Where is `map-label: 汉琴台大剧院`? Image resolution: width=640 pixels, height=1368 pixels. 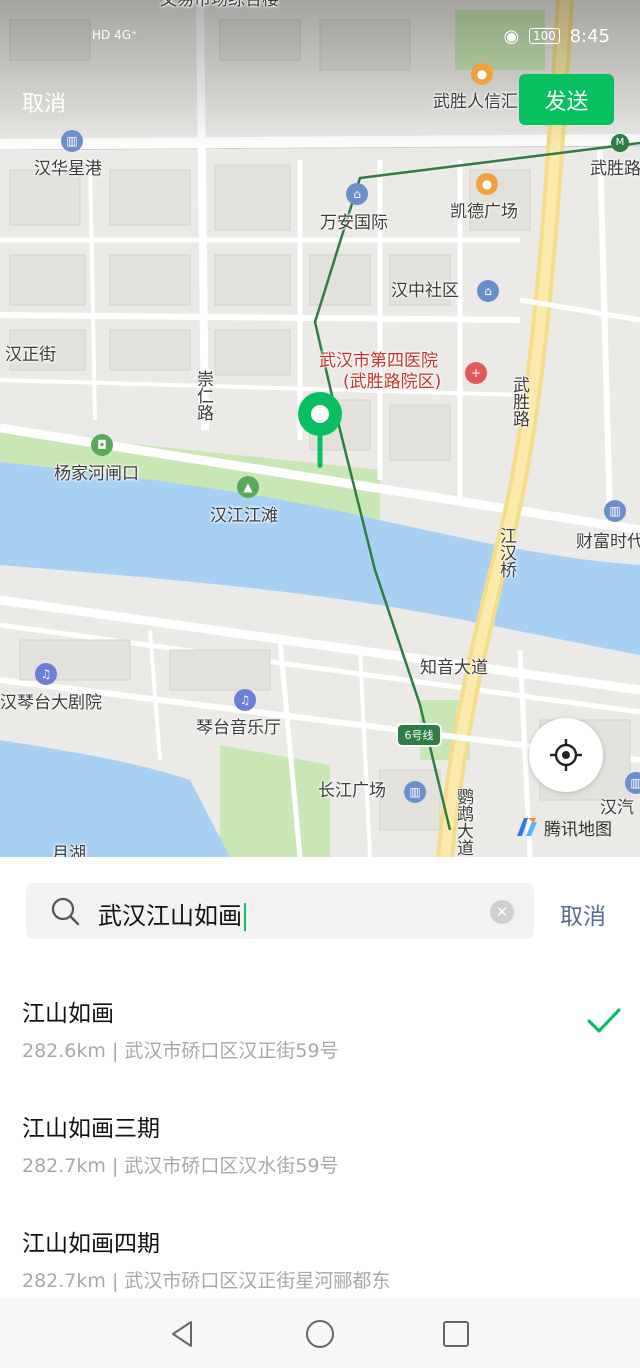 map-label: 汉琴台大剧院 is located at coordinates (51, 703).